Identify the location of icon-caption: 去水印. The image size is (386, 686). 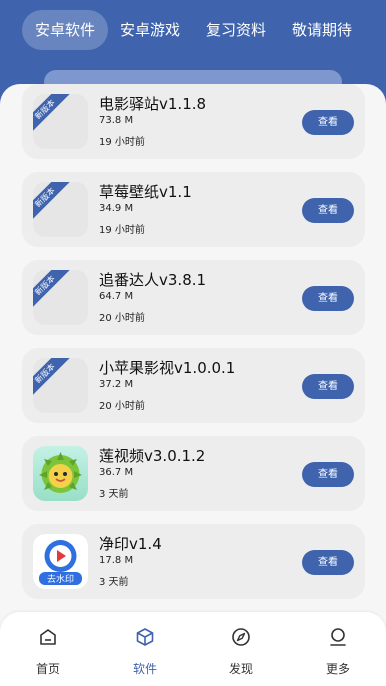
(60, 579).